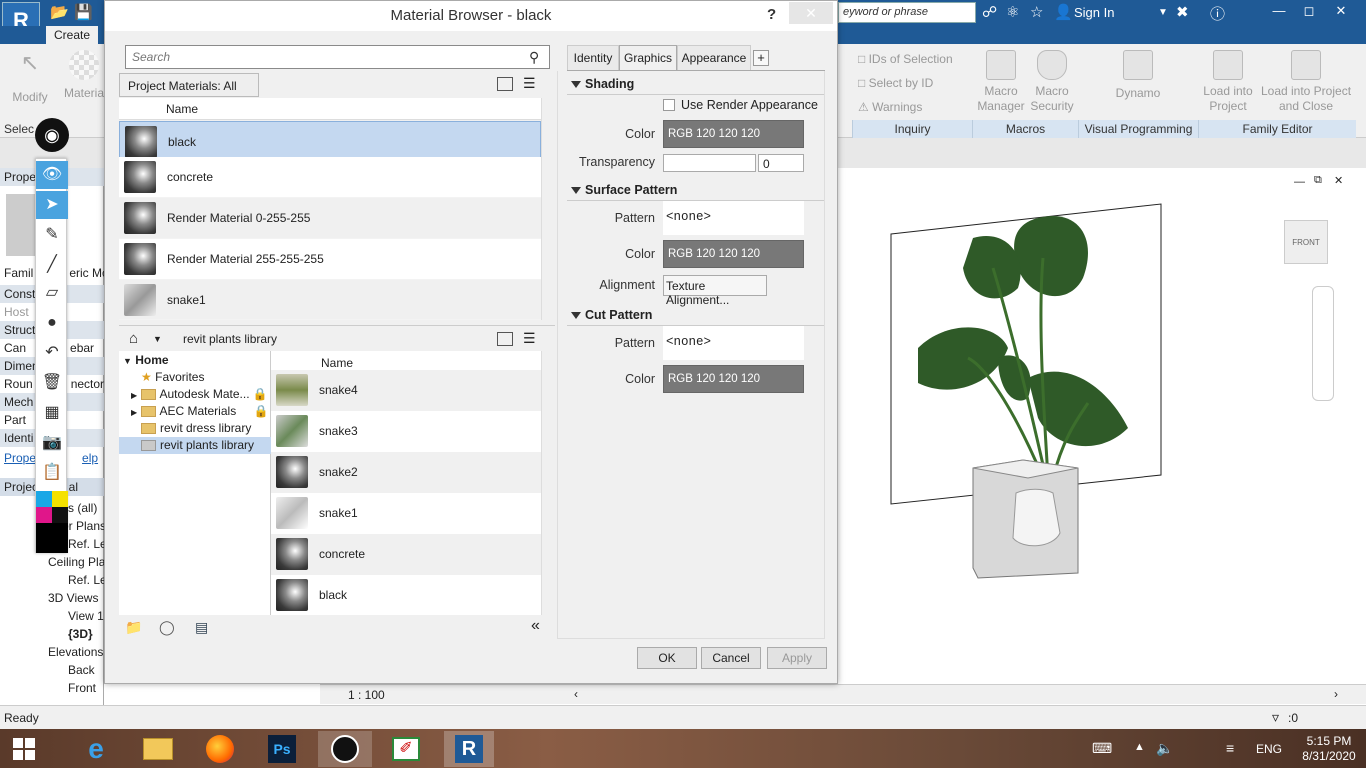 The width and height of the screenshot is (1366, 768). What do you see at coordinates (811, 13) in the screenshot?
I see `close-icon: ✕` at bounding box center [811, 13].